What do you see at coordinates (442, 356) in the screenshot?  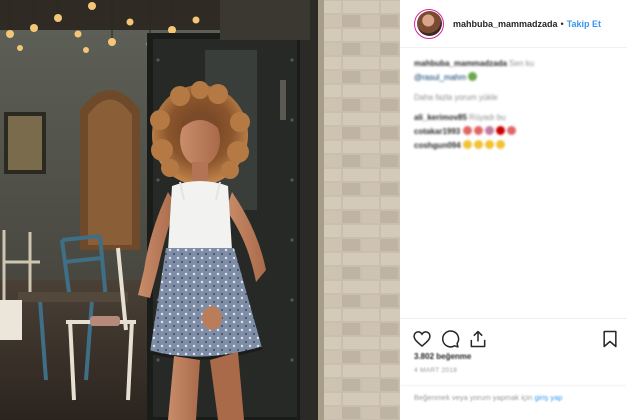 I see `likes-count: 3.802 beğenme` at bounding box center [442, 356].